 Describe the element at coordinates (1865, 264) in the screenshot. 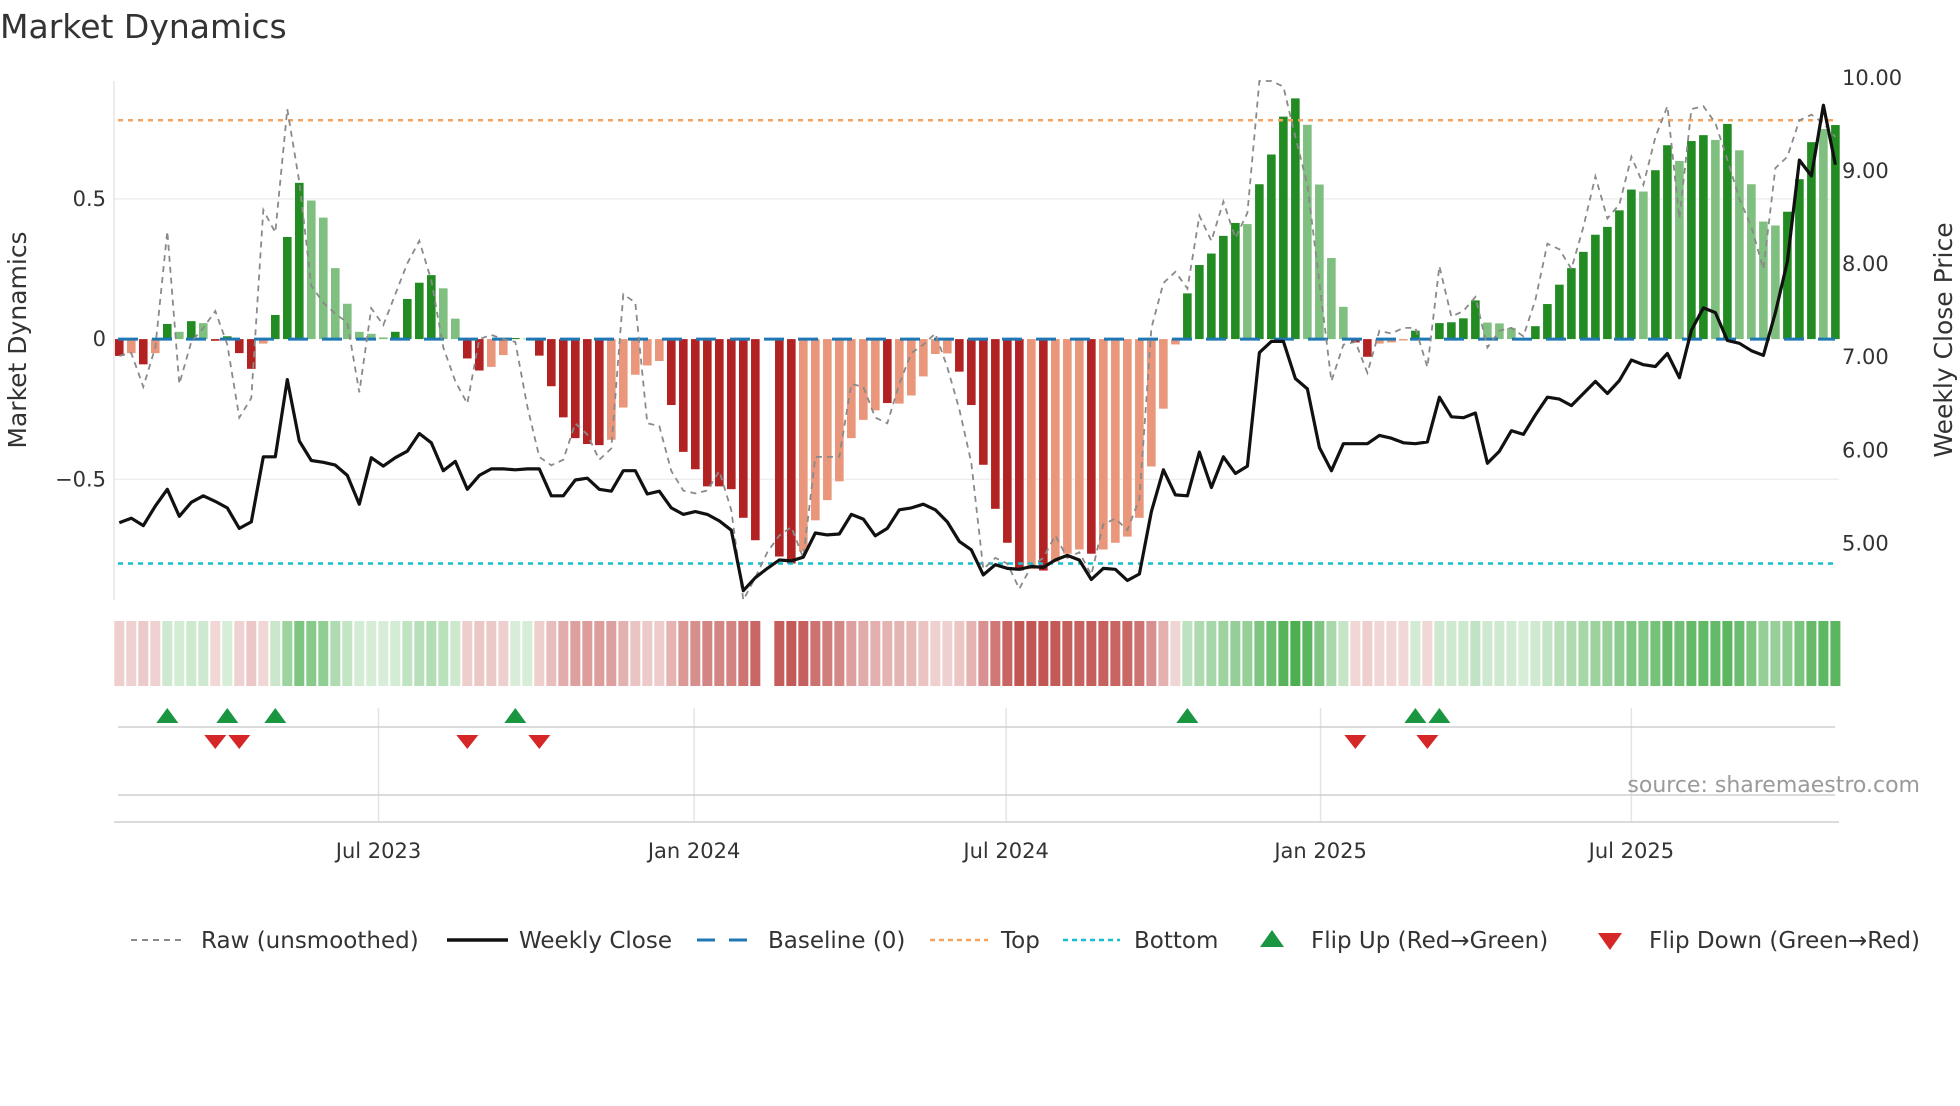

I see `y-right-tick-label: 8.00` at that location.